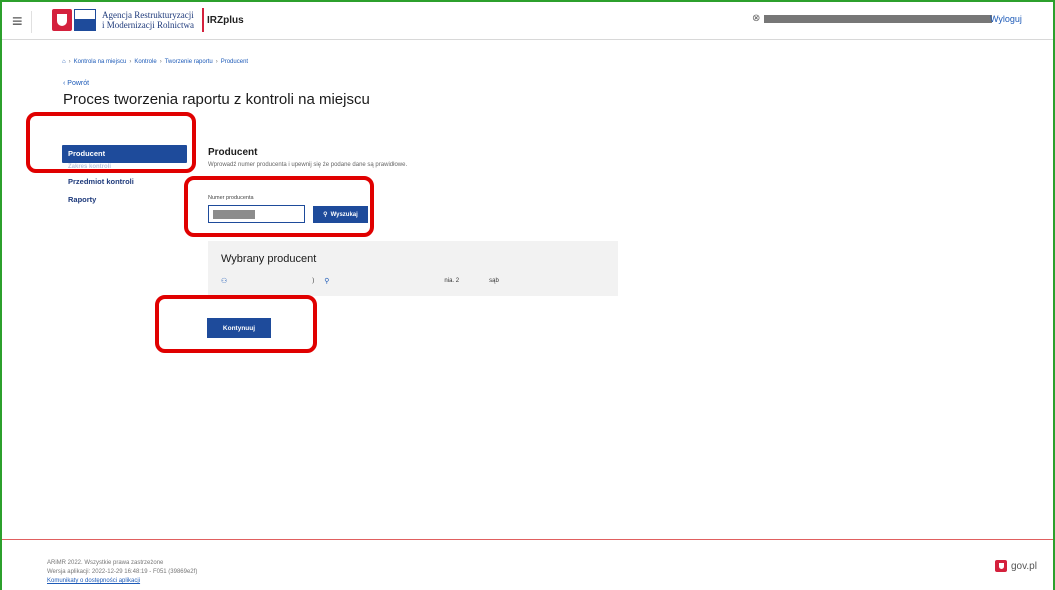  I want to click on section-title: Producent, so click(233, 152).